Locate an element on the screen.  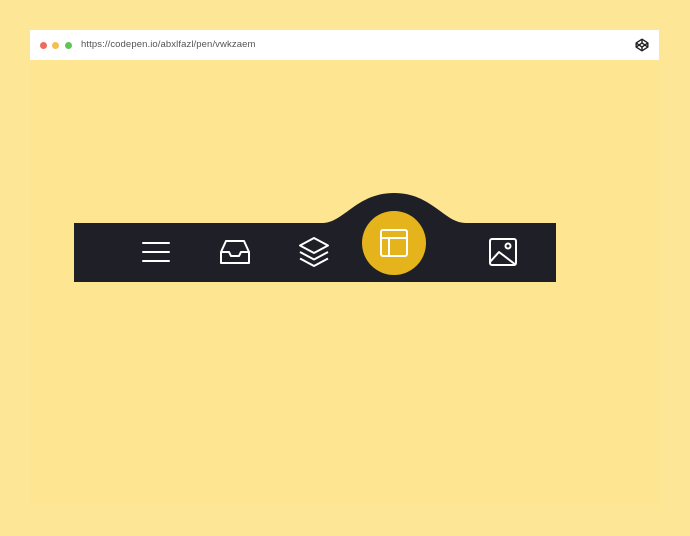
close-window-dot is located at coordinates (43, 45).